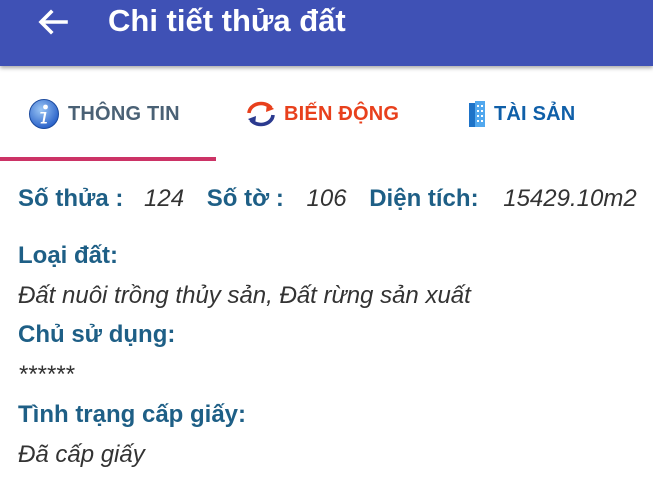  Describe the element at coordinates (68, 255) in the screenshot. I see `loai-dat-label: Loại đất:` at that location.